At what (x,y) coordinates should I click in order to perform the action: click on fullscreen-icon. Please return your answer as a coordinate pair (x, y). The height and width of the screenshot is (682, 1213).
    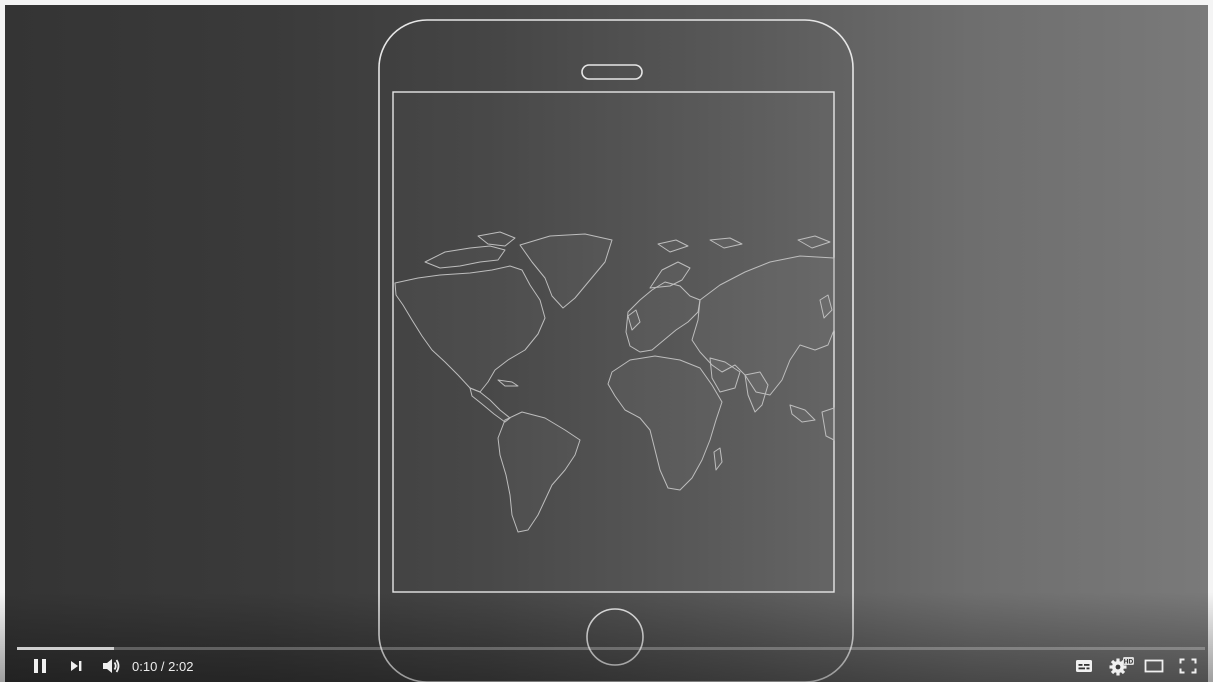
    Looking at the image, I should click on (1188, 666).